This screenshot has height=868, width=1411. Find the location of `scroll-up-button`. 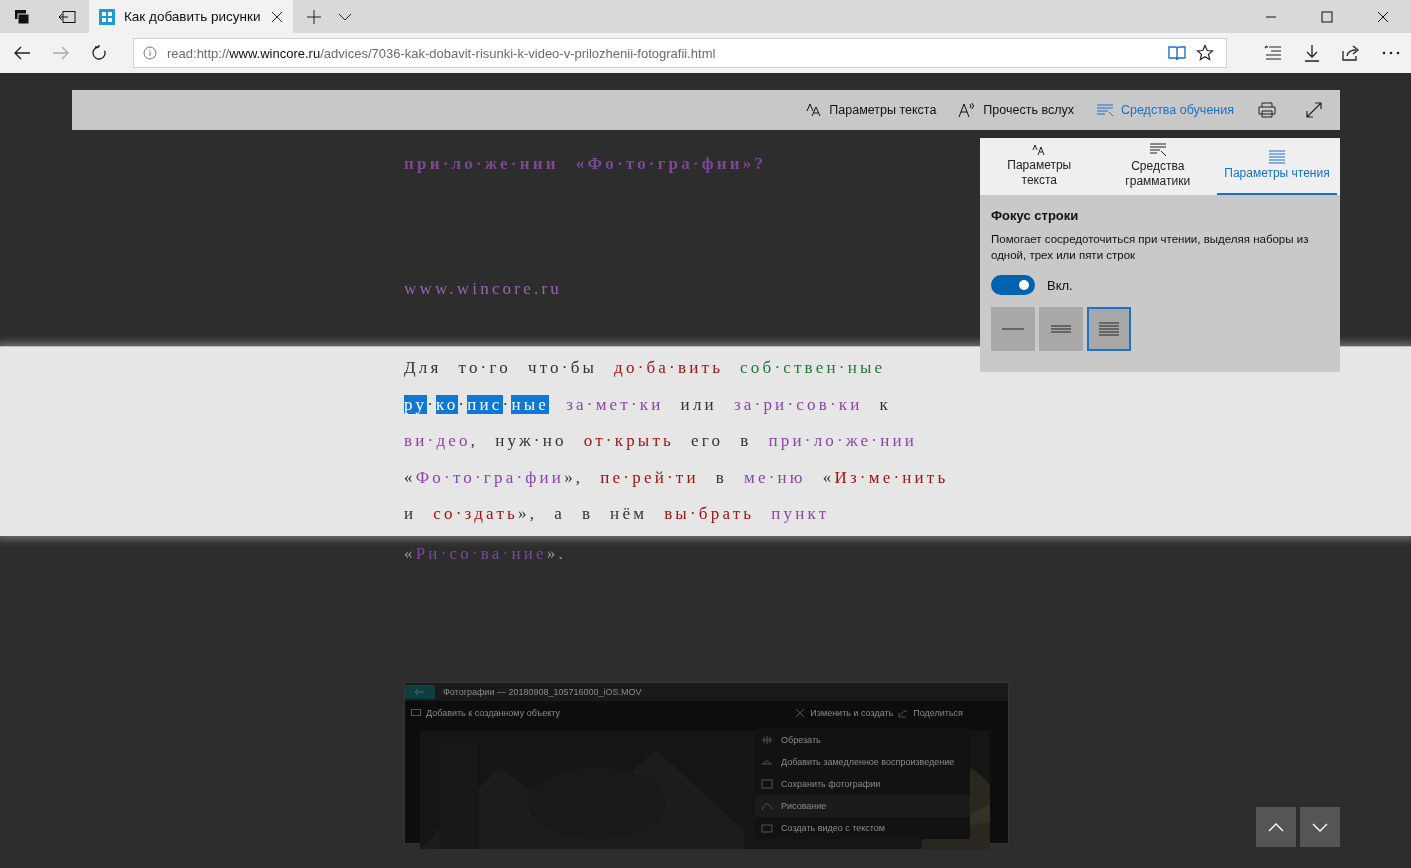

scroll-up-button is located at coordinates (1276, 827).